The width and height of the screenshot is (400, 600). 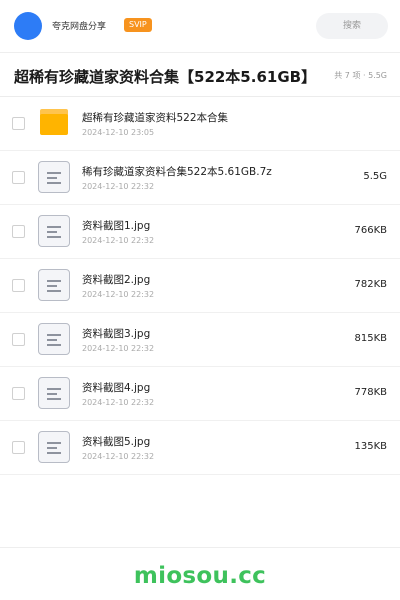 I want to click on divider, so click(x=200, y=547).